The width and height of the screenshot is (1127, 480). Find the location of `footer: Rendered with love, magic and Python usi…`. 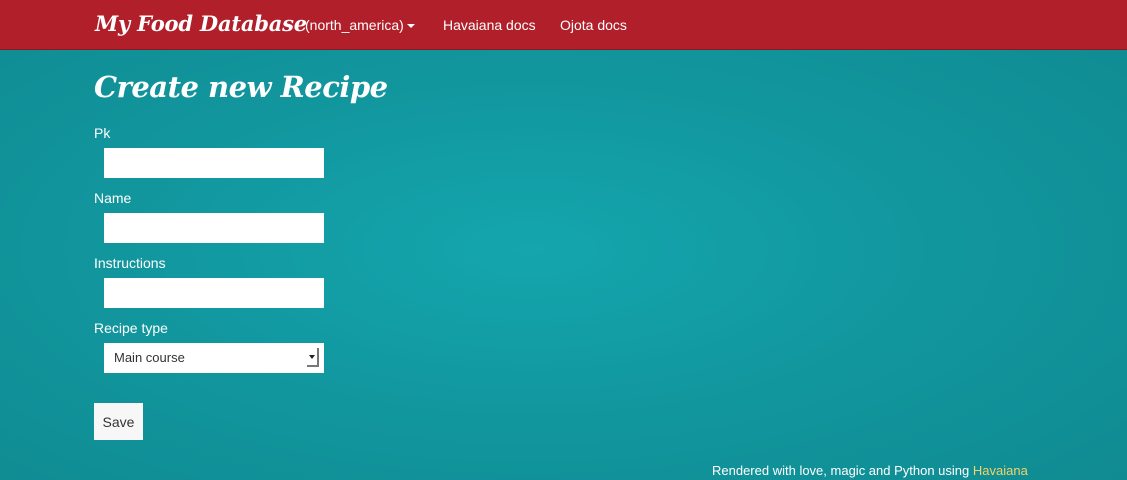

footer: Rendered with love, magic and Python usi… is located at coordinates (870, 470).